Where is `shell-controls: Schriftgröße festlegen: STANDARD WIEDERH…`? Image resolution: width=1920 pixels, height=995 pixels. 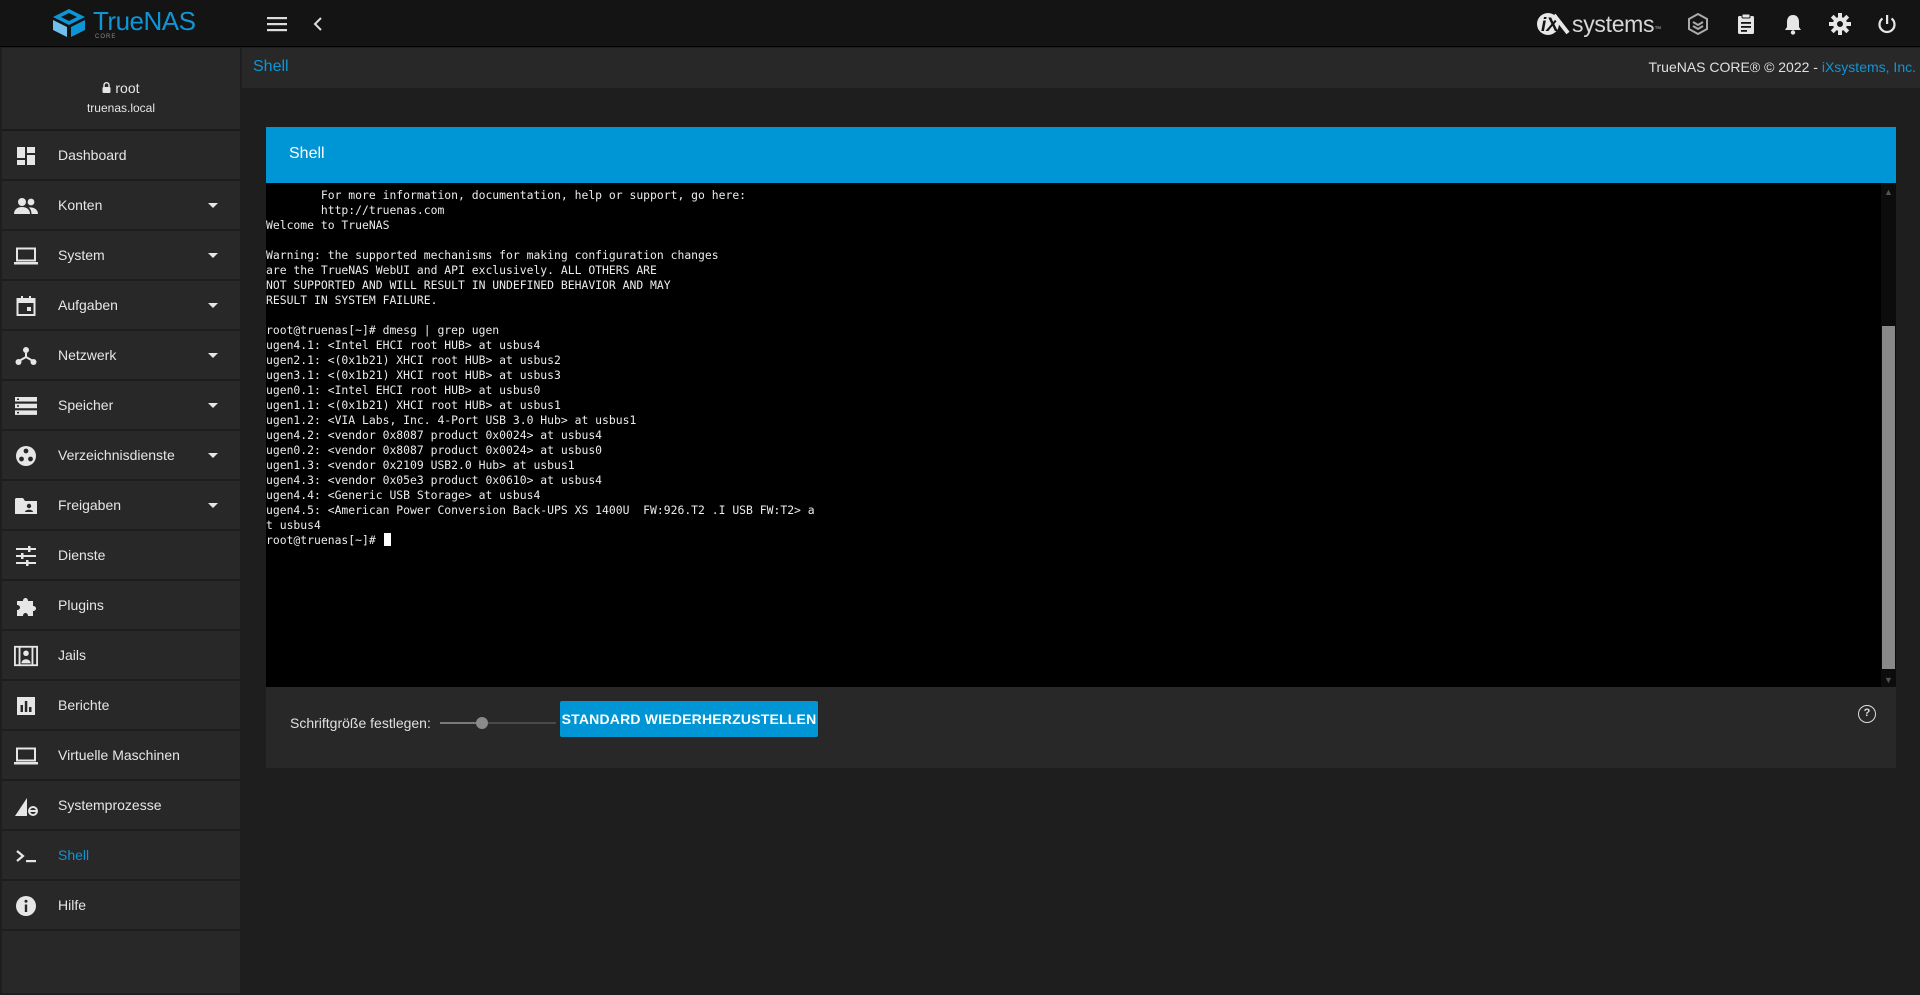
shell-controls: Schriftgröße festlegen: STANDARD WIEDERH… is located at coordinates (1081, 727).